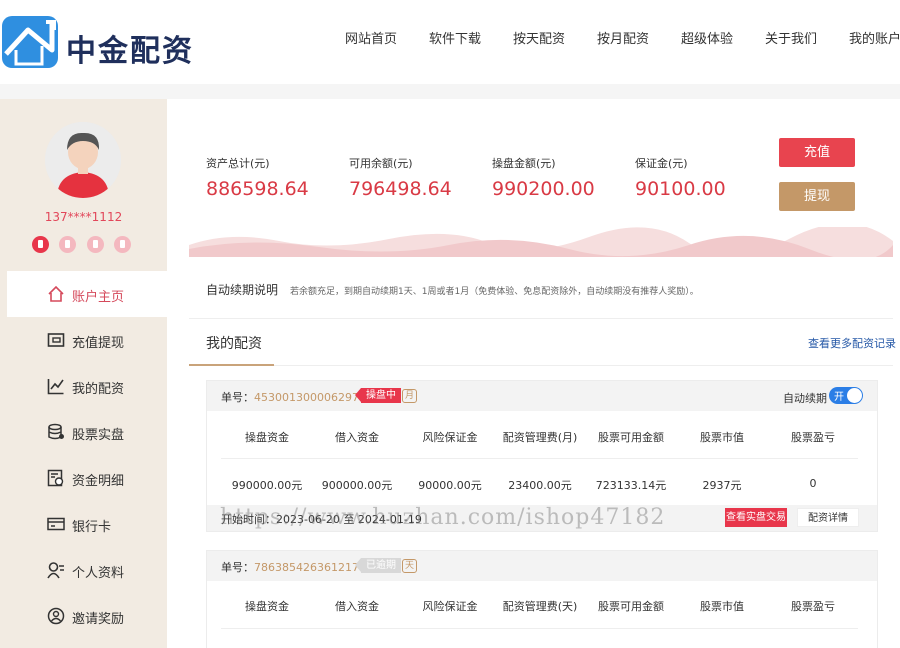 This screenshot has height=648, width=900. I want to click on stat-value: 990200.00, so click(543, 189).